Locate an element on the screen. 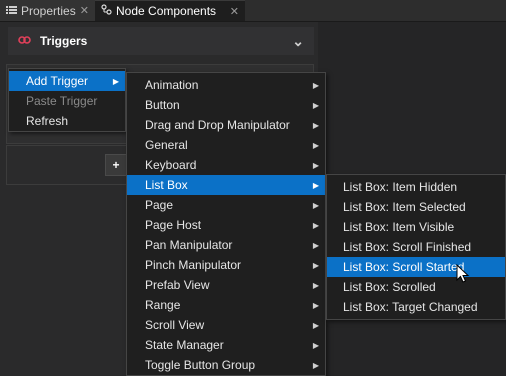 The width and height of the screenshot is (506, 376). menu-item-animation: Animation ▶ is located at coordinates (226, 85).